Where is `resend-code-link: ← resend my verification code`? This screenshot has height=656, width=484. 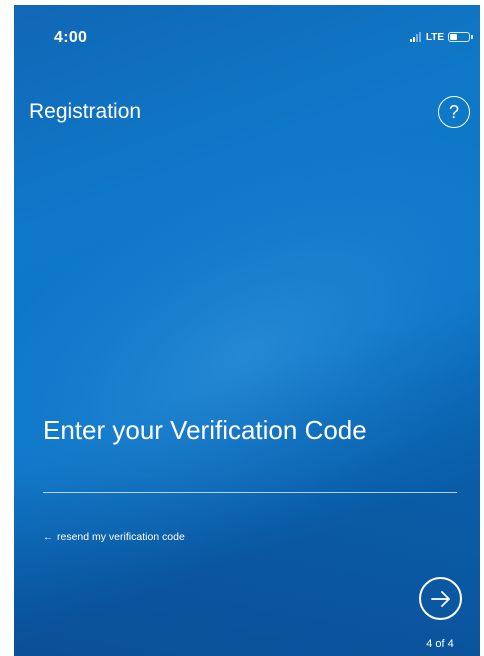 resend-code-link: ← resend my verification code is located at coordinates (114, 537).